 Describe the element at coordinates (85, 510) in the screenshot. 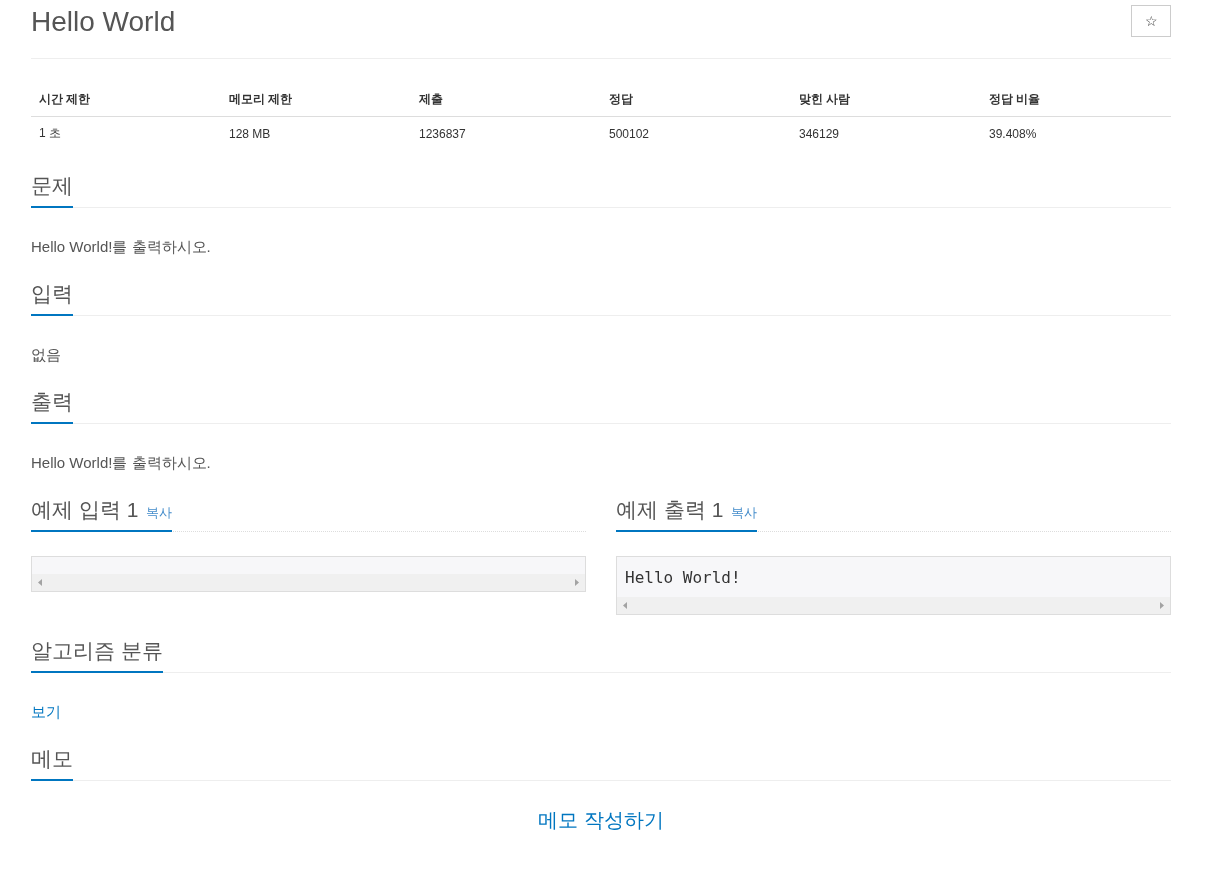

I see `section-heading: 예제 입력 1` at that location.